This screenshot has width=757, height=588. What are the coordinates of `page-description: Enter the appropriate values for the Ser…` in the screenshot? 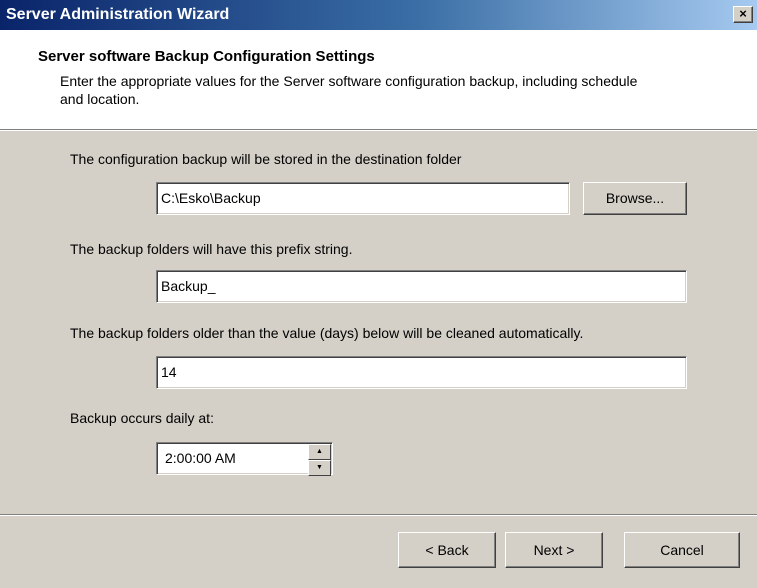 It's located at (349, 90).